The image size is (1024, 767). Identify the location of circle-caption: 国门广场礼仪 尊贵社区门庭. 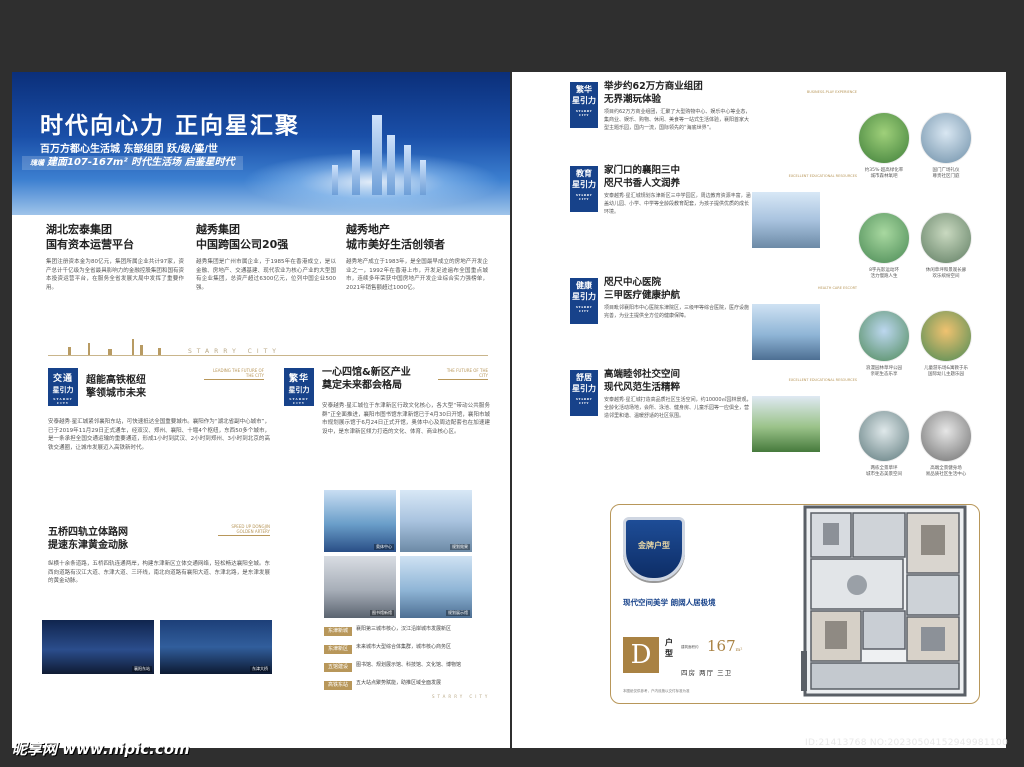
(946, 173).